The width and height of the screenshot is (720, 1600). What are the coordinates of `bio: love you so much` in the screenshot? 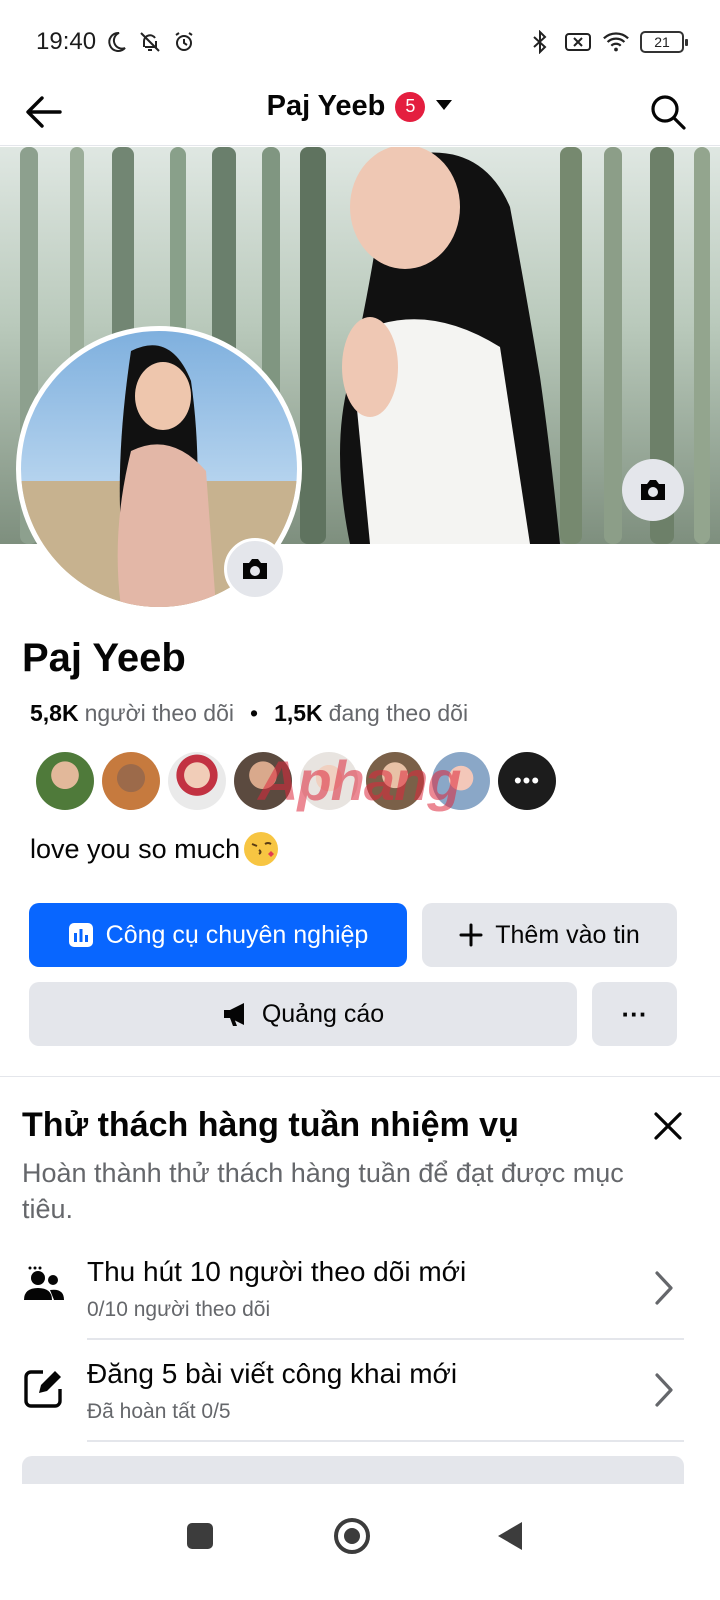 It's located at (154, 849).